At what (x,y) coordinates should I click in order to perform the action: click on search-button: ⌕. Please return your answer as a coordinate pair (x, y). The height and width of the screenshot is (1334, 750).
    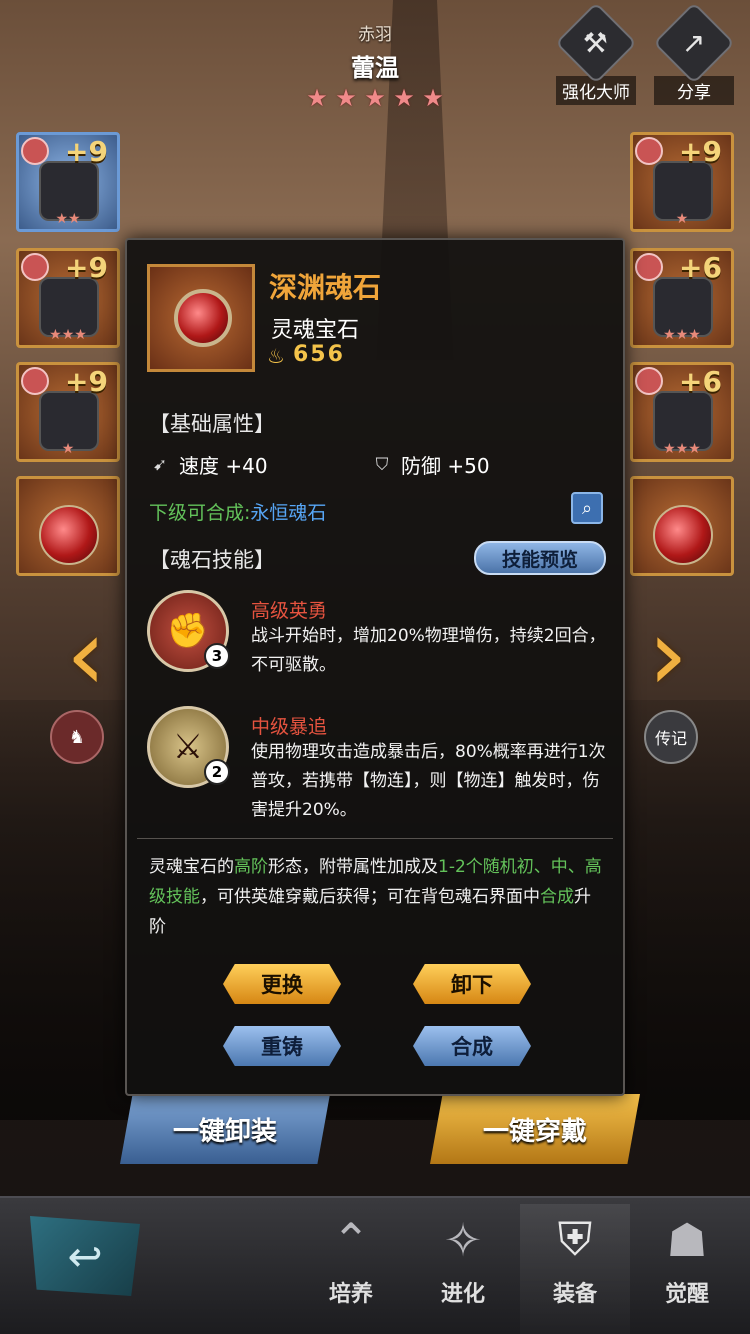
    Looking at the image, I should click on (587, 508).